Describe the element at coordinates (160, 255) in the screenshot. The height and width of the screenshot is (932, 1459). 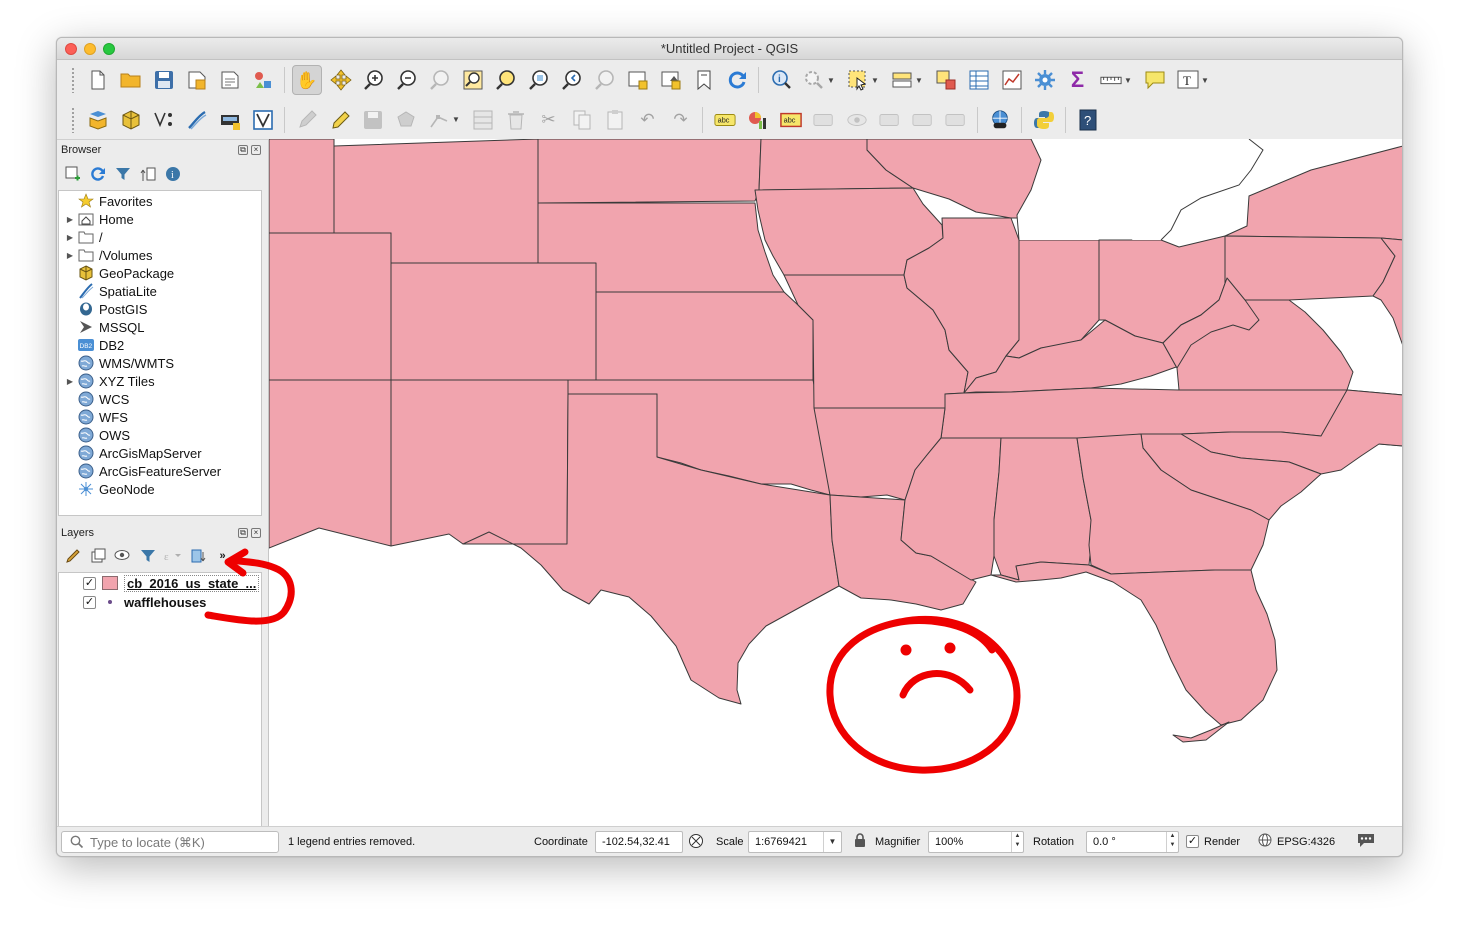
I see `browser-item-volumes: ▶ /Volumes` at that location.